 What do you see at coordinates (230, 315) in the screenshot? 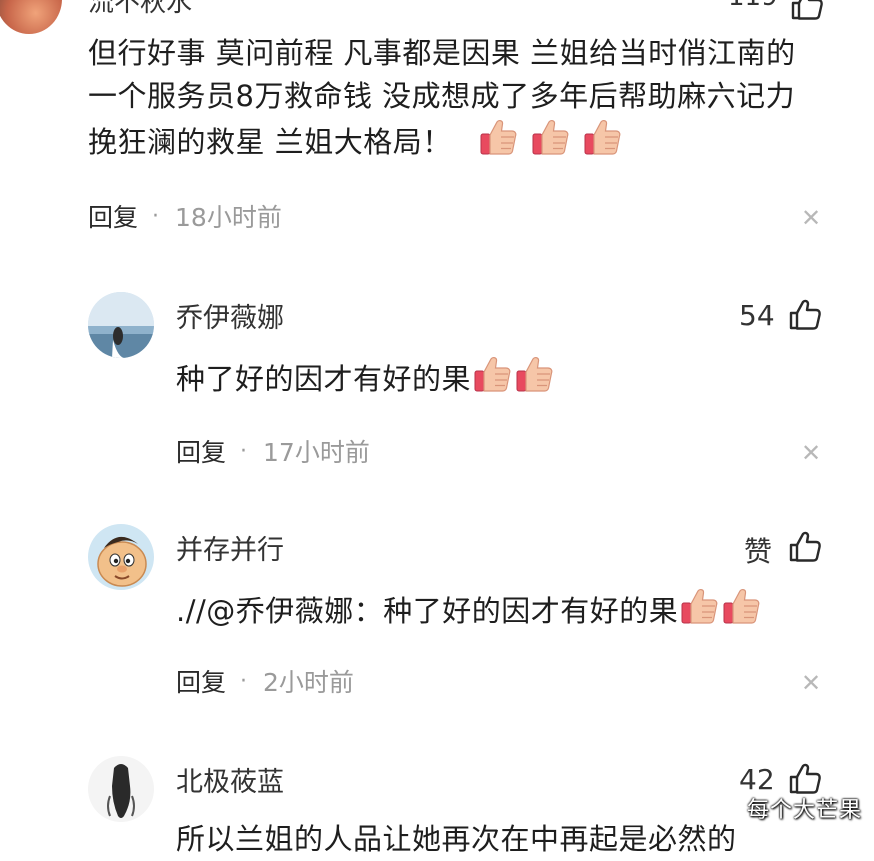
I see `username: 乔伊薇娜` at bounding box center [230, 315].